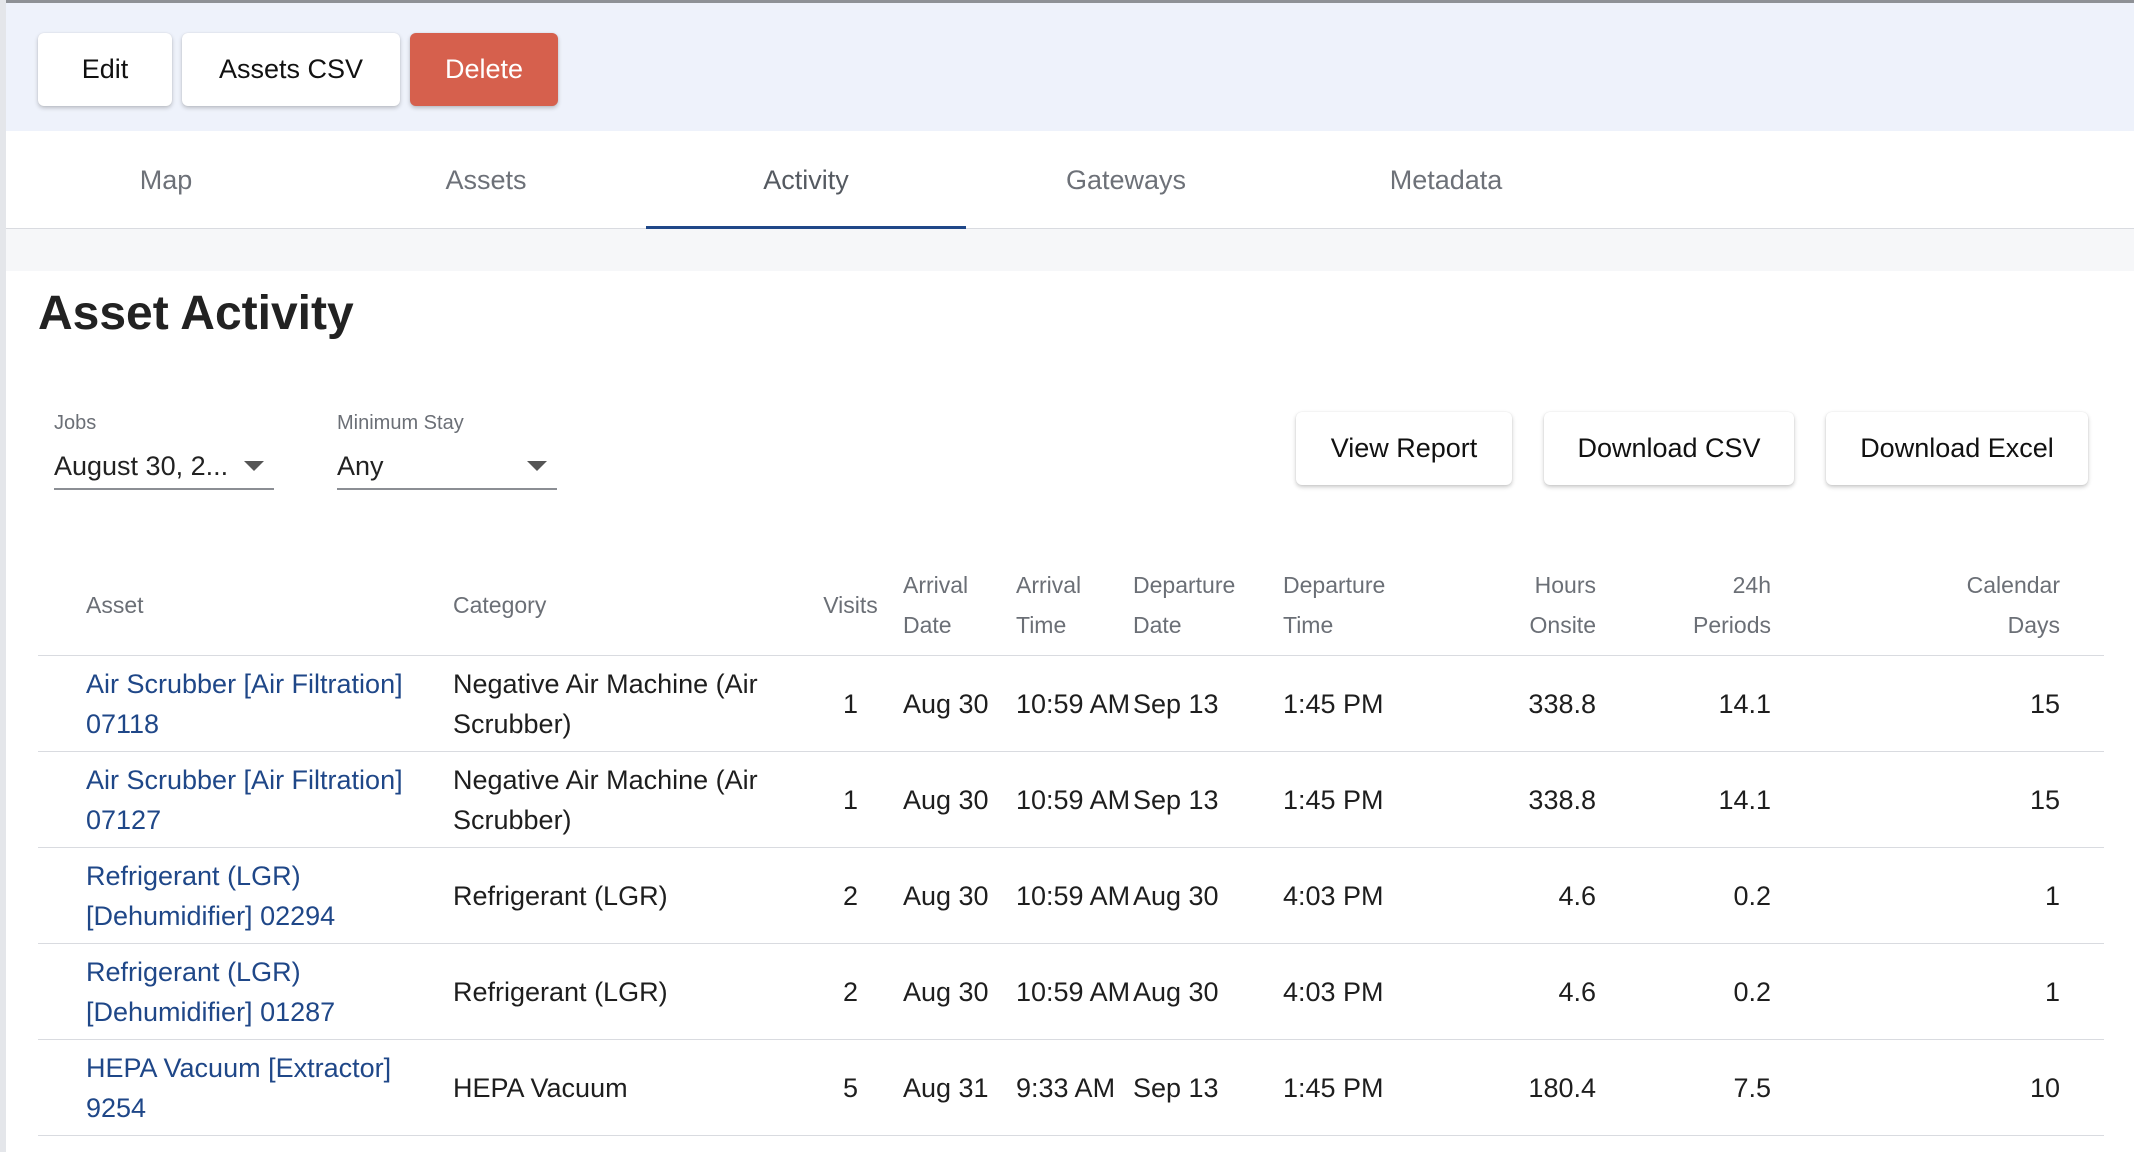 The image size is (2134, 1152). What do you see at coordinates (1669, 448) in the screenshot?
I see `download-csv-button: Download CSV` at bounding box center [1669, 448].